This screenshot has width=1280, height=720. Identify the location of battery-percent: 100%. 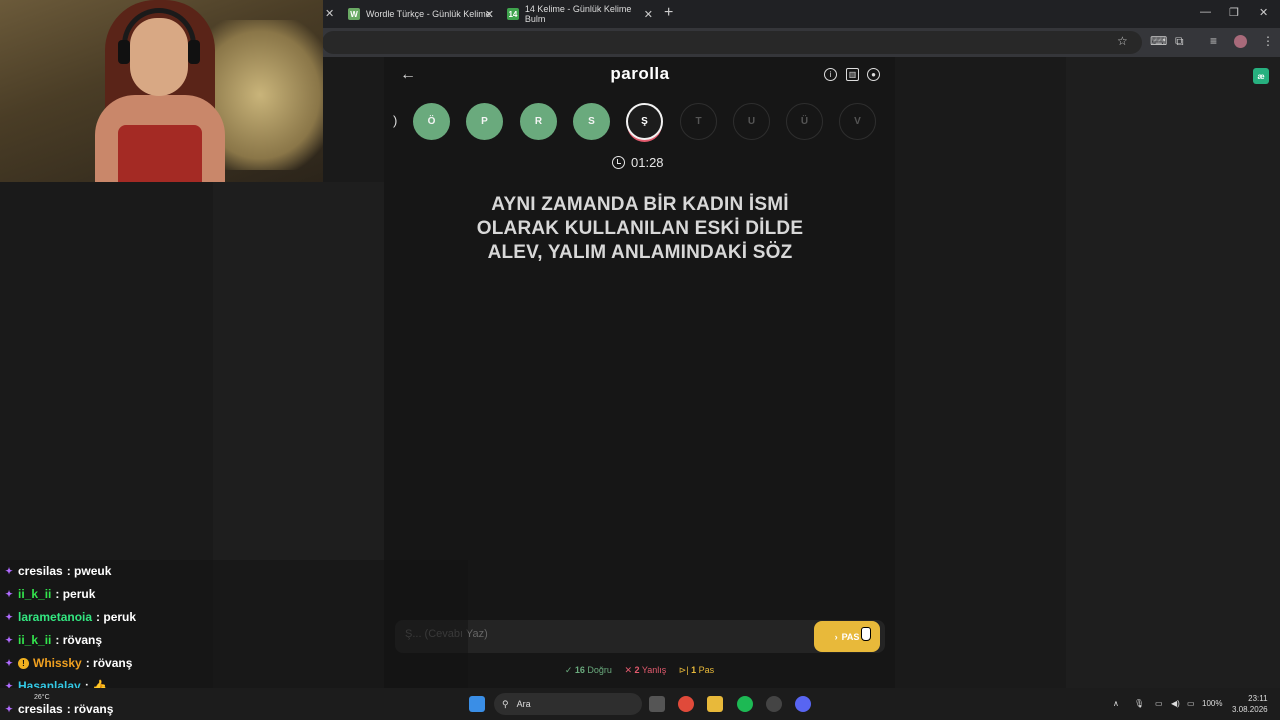
(1212, 703).